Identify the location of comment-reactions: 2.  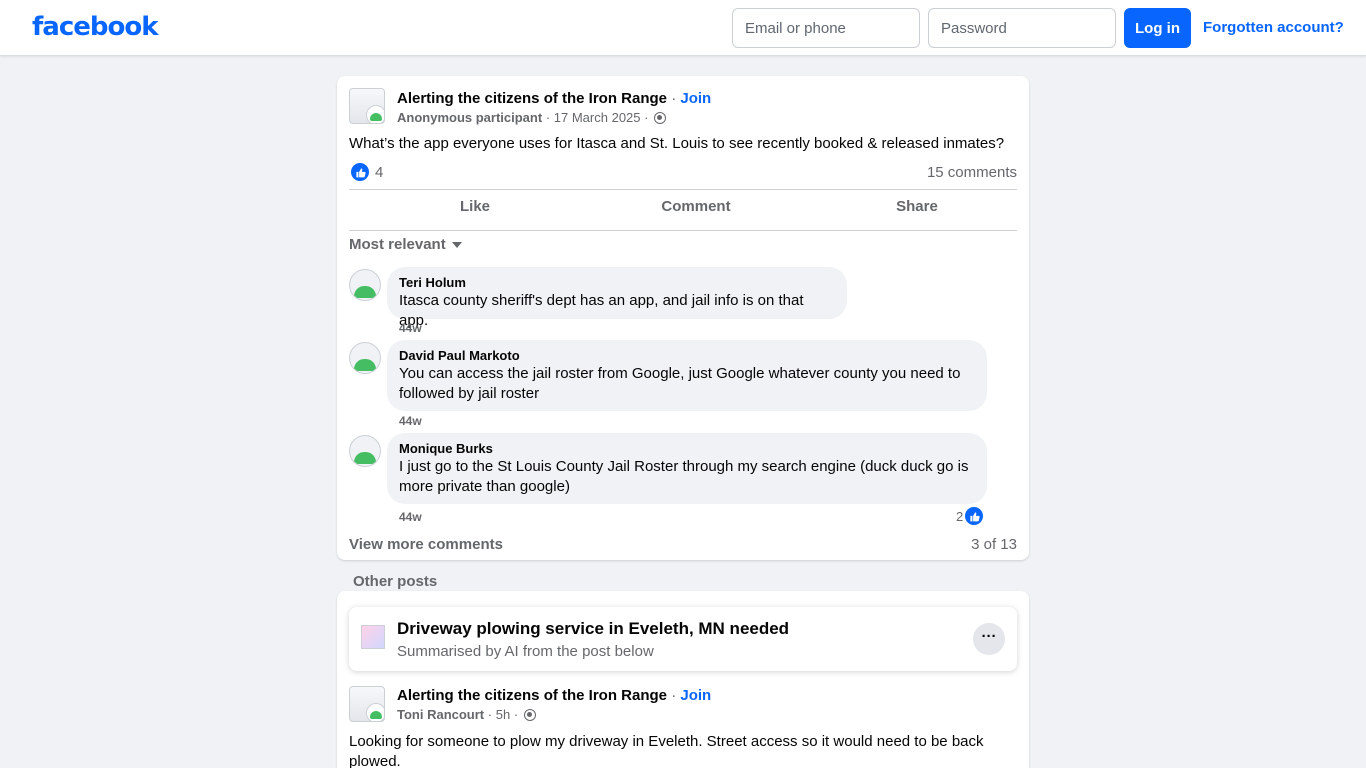
(970, 516).